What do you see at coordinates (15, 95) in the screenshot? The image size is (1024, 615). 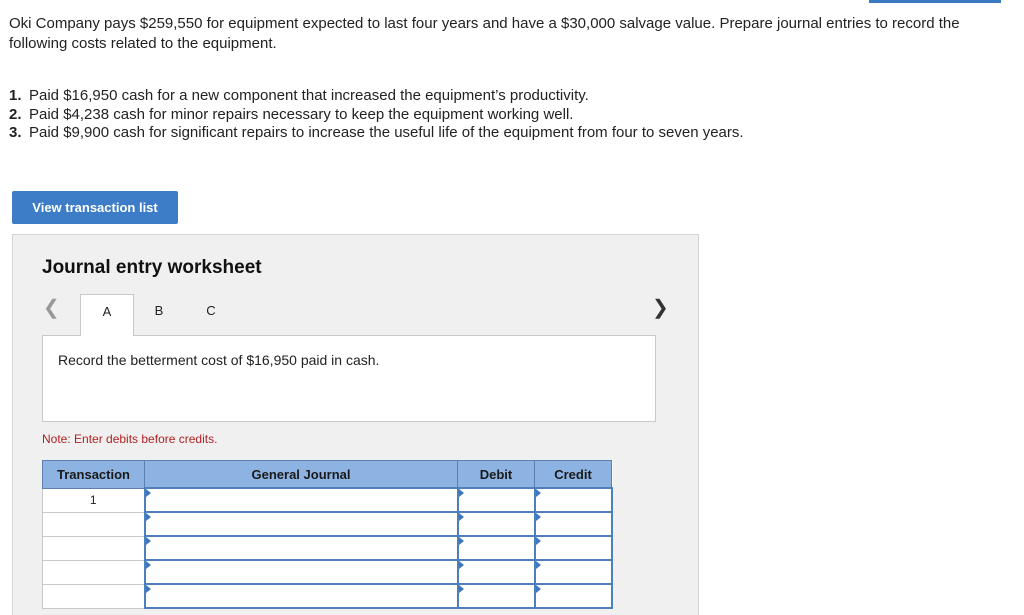 I see `requirement-number: 1.` at bounding box center [15, 95].